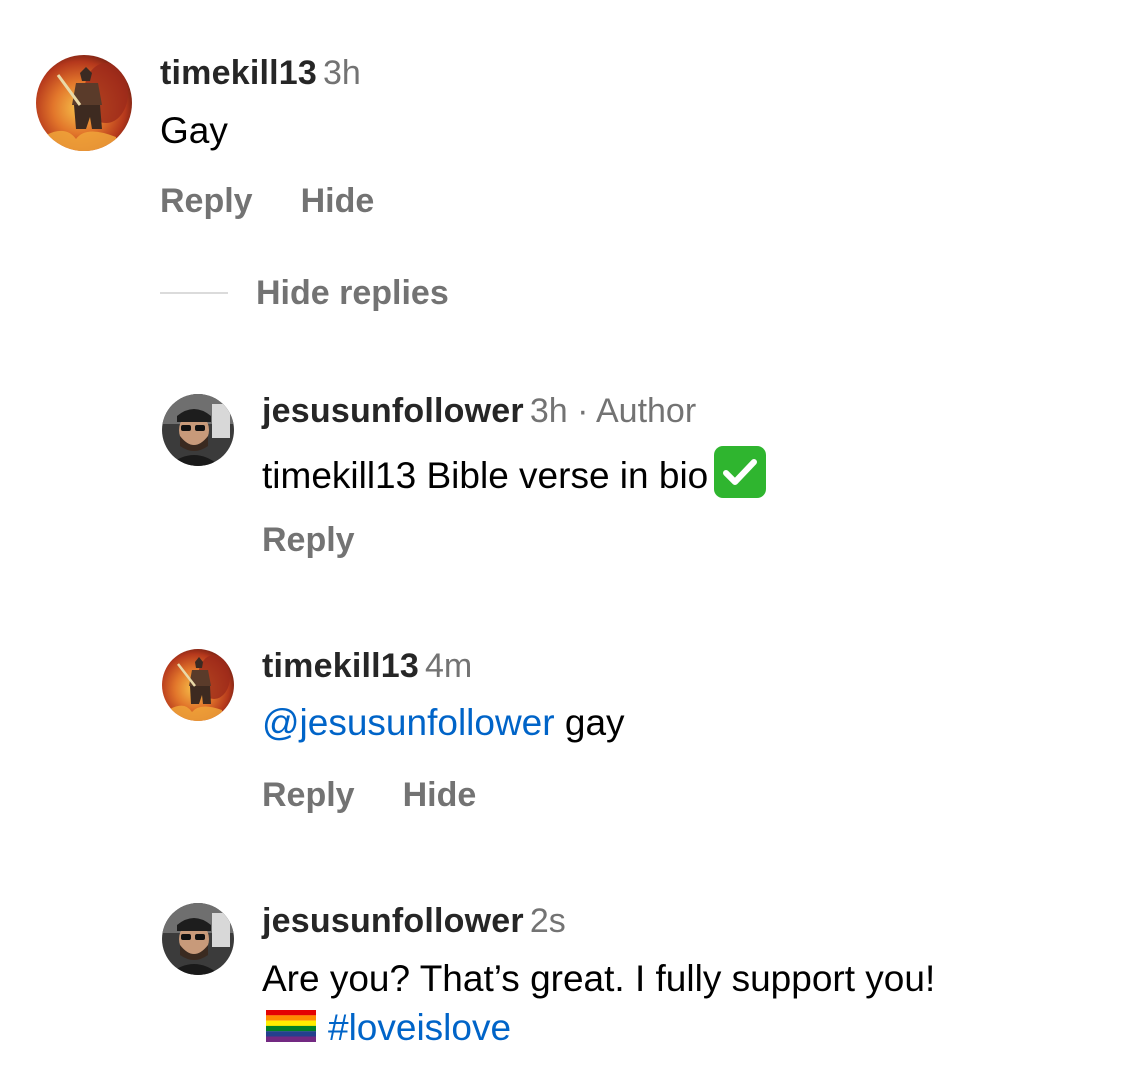 This screenshot has width=1127, height=1068. I want to click on comment-actions: Reply, so click(308, 540).